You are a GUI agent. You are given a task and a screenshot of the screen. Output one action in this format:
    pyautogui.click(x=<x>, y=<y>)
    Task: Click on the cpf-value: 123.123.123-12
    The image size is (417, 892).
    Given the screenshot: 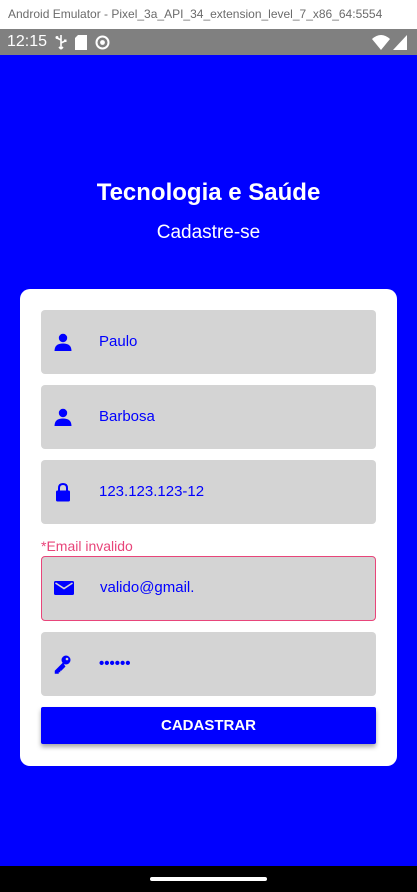 What is the action you would take?
    pyautogui.click(x=152, y=491)
    